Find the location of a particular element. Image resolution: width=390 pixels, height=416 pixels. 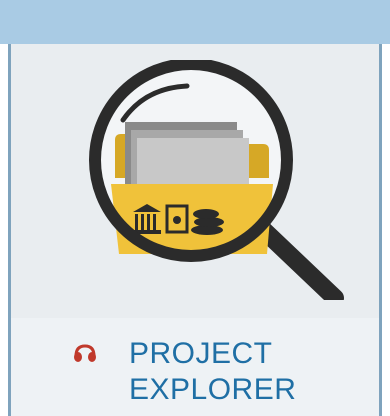

header-bar is located at coordinates (195, 22).